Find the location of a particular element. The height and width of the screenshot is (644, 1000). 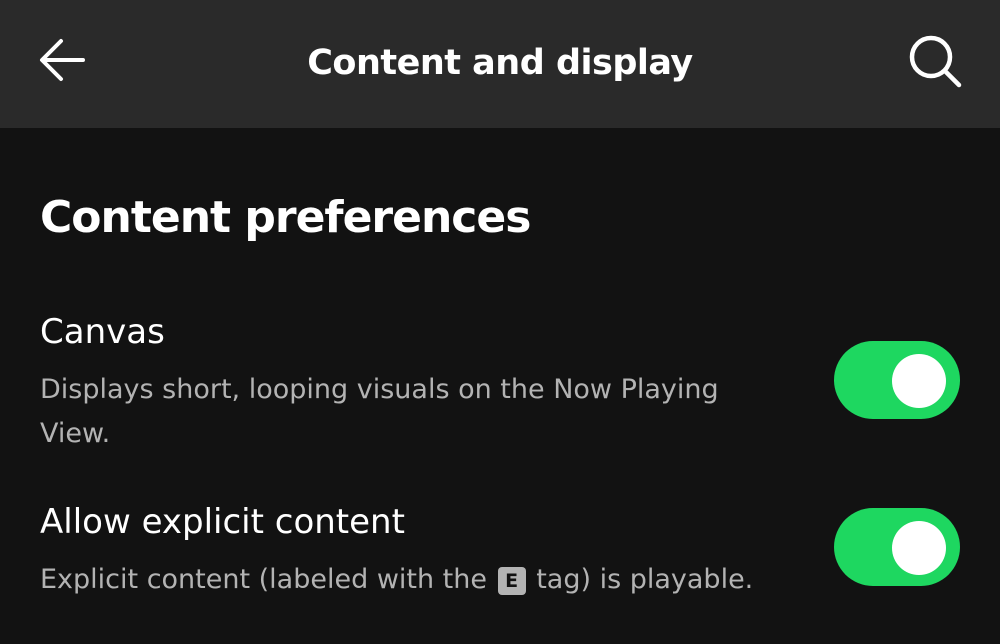

setting-label: Allow explicit content is located at coordinates (222, 522).